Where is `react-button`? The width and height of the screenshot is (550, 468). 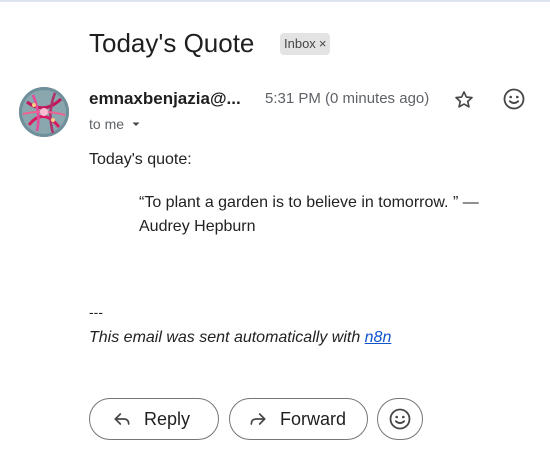
react-button is located at coordinates (400, 419).